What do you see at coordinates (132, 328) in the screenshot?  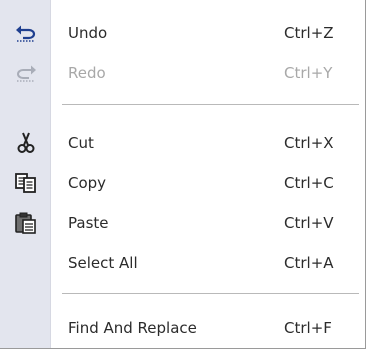 I see `menu-item-label: Find And Replace` at bounding box center [132, 328].